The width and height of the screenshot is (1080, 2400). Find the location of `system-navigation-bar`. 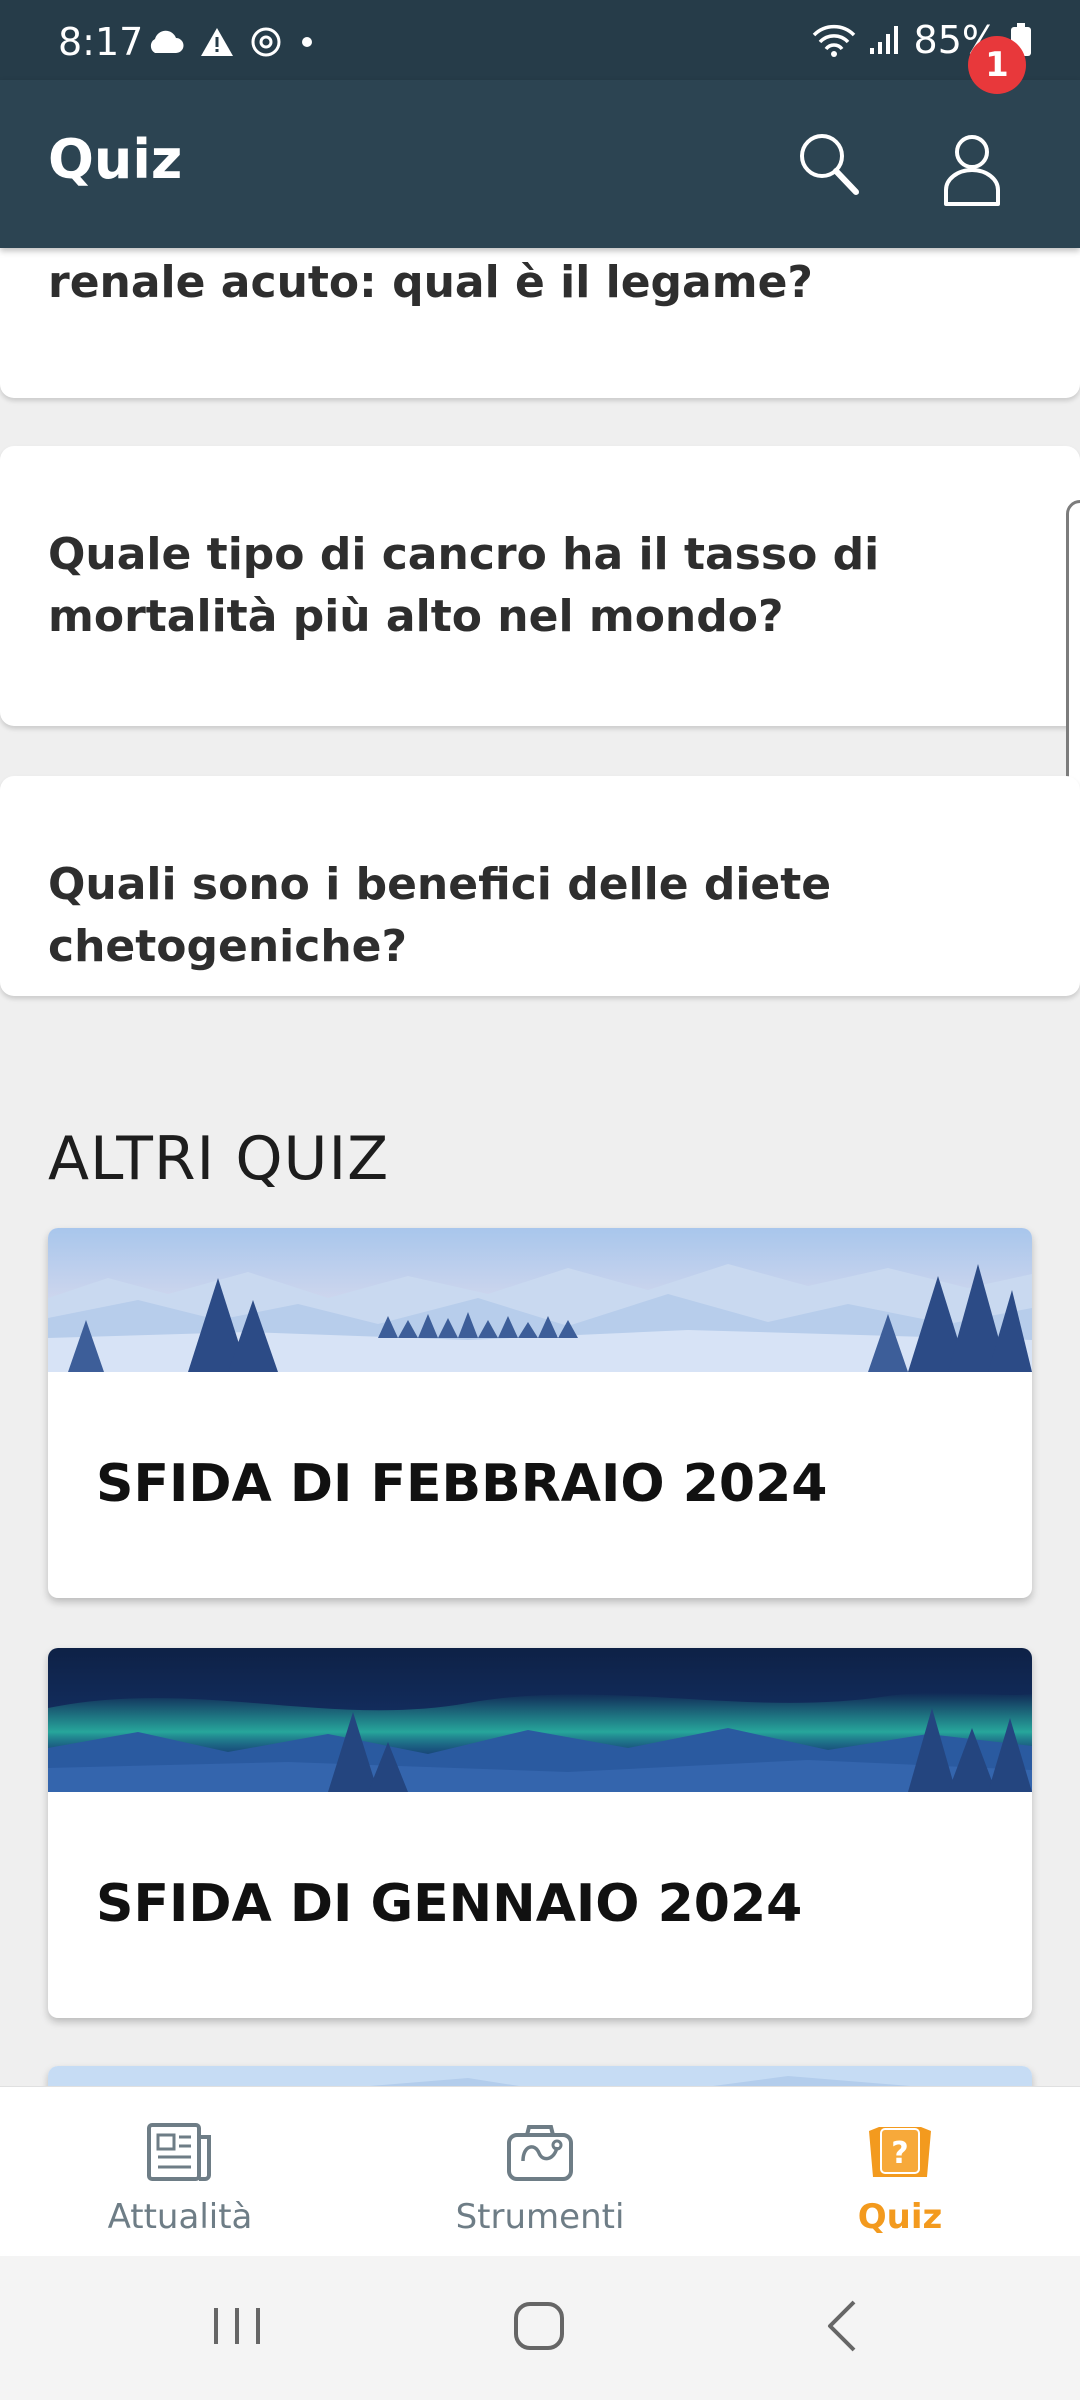

system-navigation-bar is located at coordinates (540, 2328).